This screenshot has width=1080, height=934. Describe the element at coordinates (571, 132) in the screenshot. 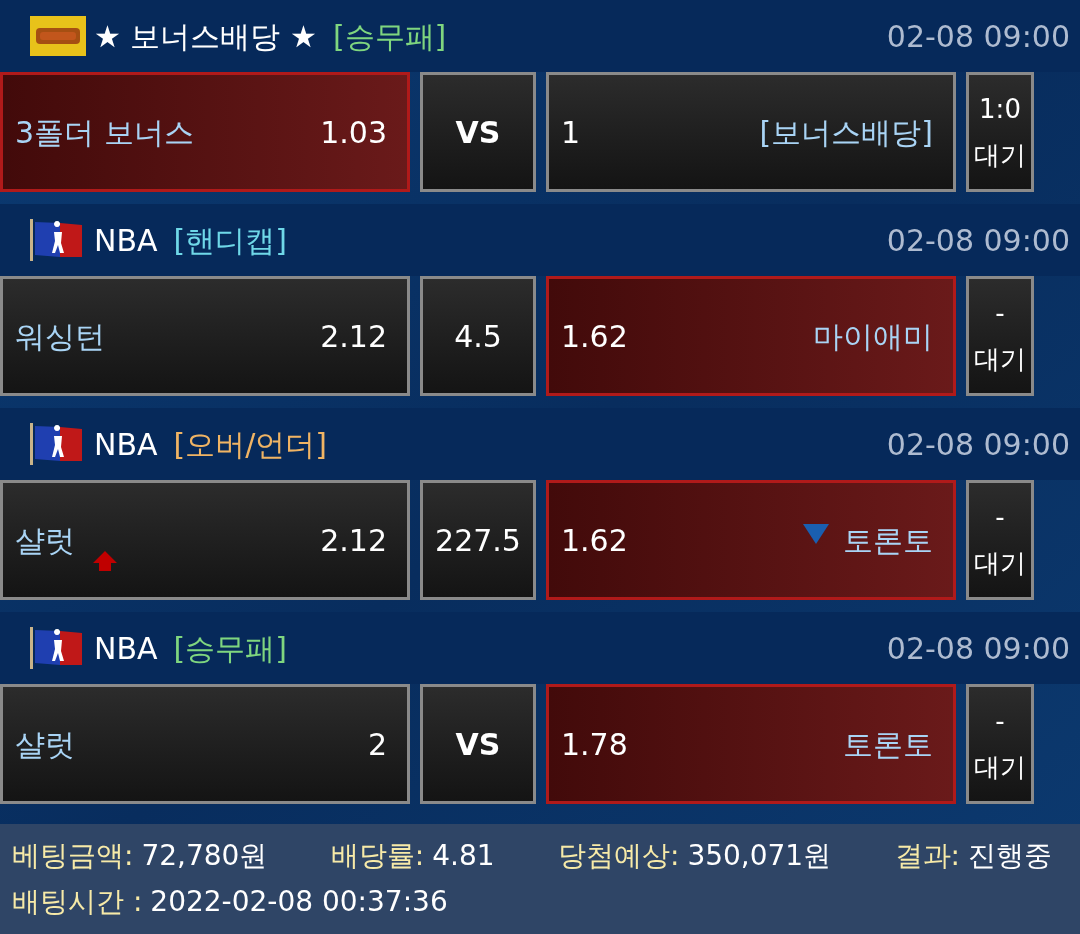

I see `odds-value: 1` at that location.